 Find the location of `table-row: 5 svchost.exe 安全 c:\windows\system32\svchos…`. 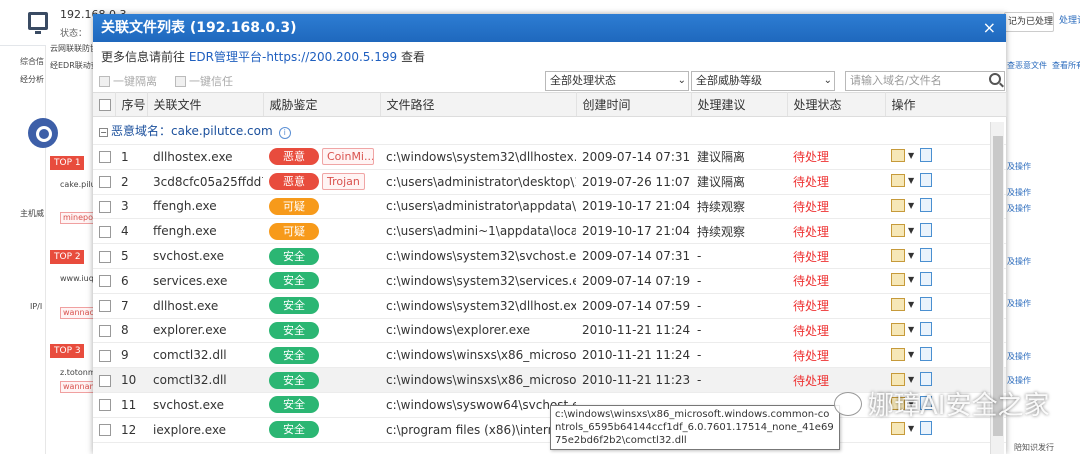

table-row: 5 svchost.exe 安全 c:\windows\system32\svchos… is located at coordinates (549, 256).